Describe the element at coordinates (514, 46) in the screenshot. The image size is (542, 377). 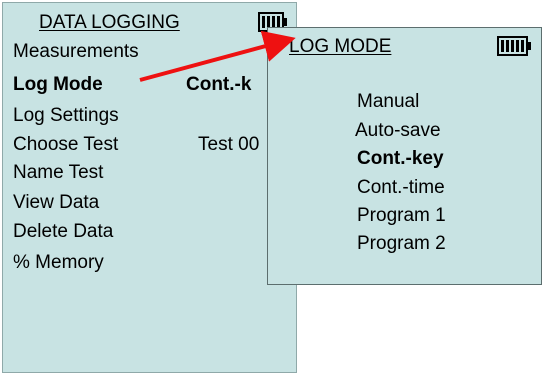
I see `battery-icon` at that location.